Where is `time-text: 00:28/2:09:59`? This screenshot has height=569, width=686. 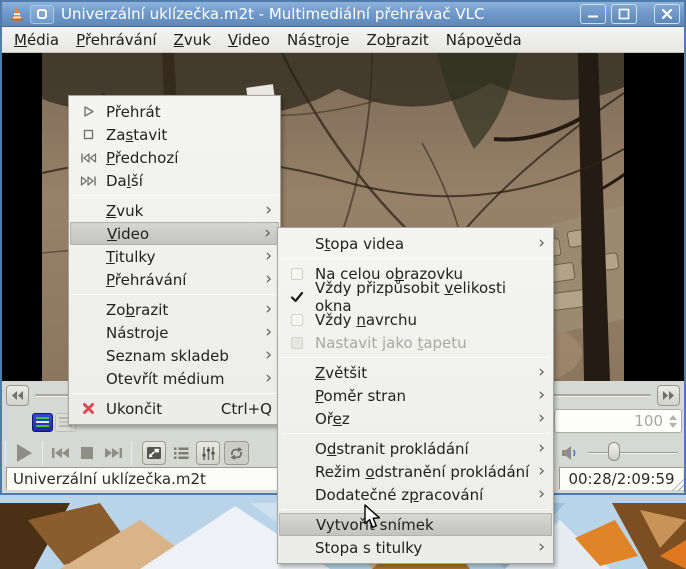
time-text: 00:28/2:09:59 is located at coordinates (621, 478).